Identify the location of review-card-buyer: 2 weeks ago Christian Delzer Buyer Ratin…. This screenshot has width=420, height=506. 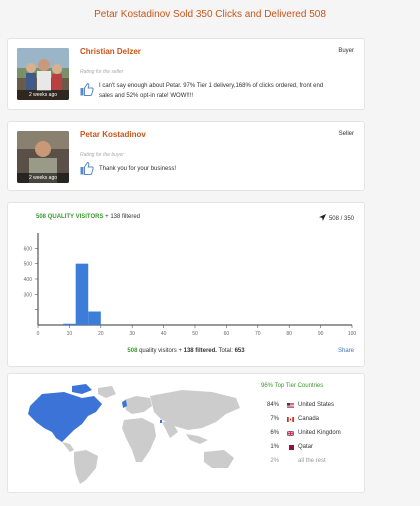
(186, 74).